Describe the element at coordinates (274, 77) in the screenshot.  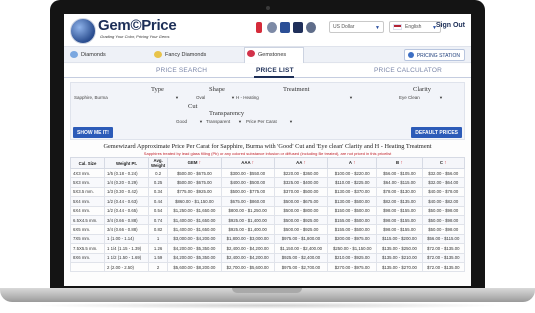
I see `active-tab-indicator` at that location.